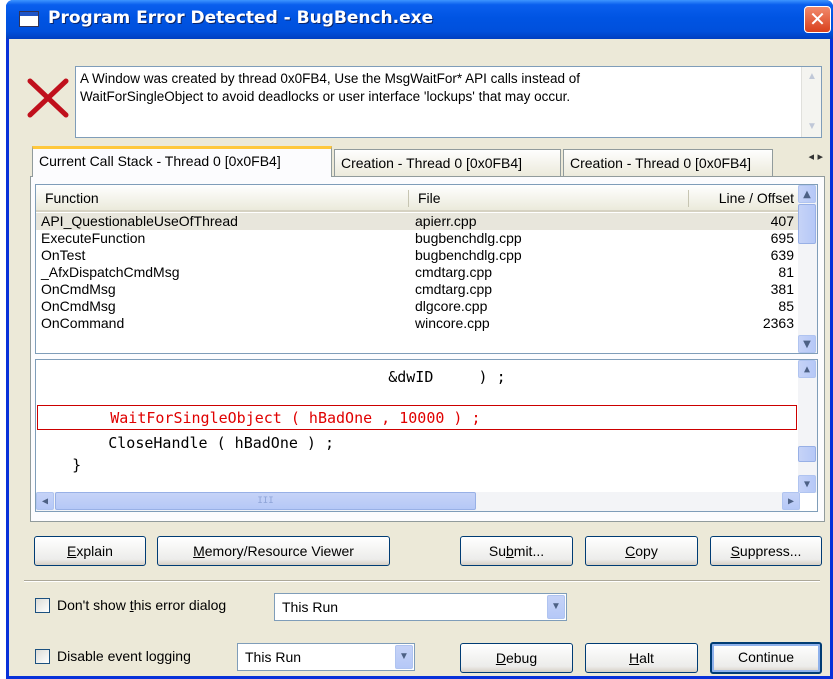 This screenshot has width=833, height=679. Describe the element at coordinates (182, 161) in the screenshot. I see `tab-current-call-stack: Current Call Stack - Thread 0 [0x0FB4]` at that location.